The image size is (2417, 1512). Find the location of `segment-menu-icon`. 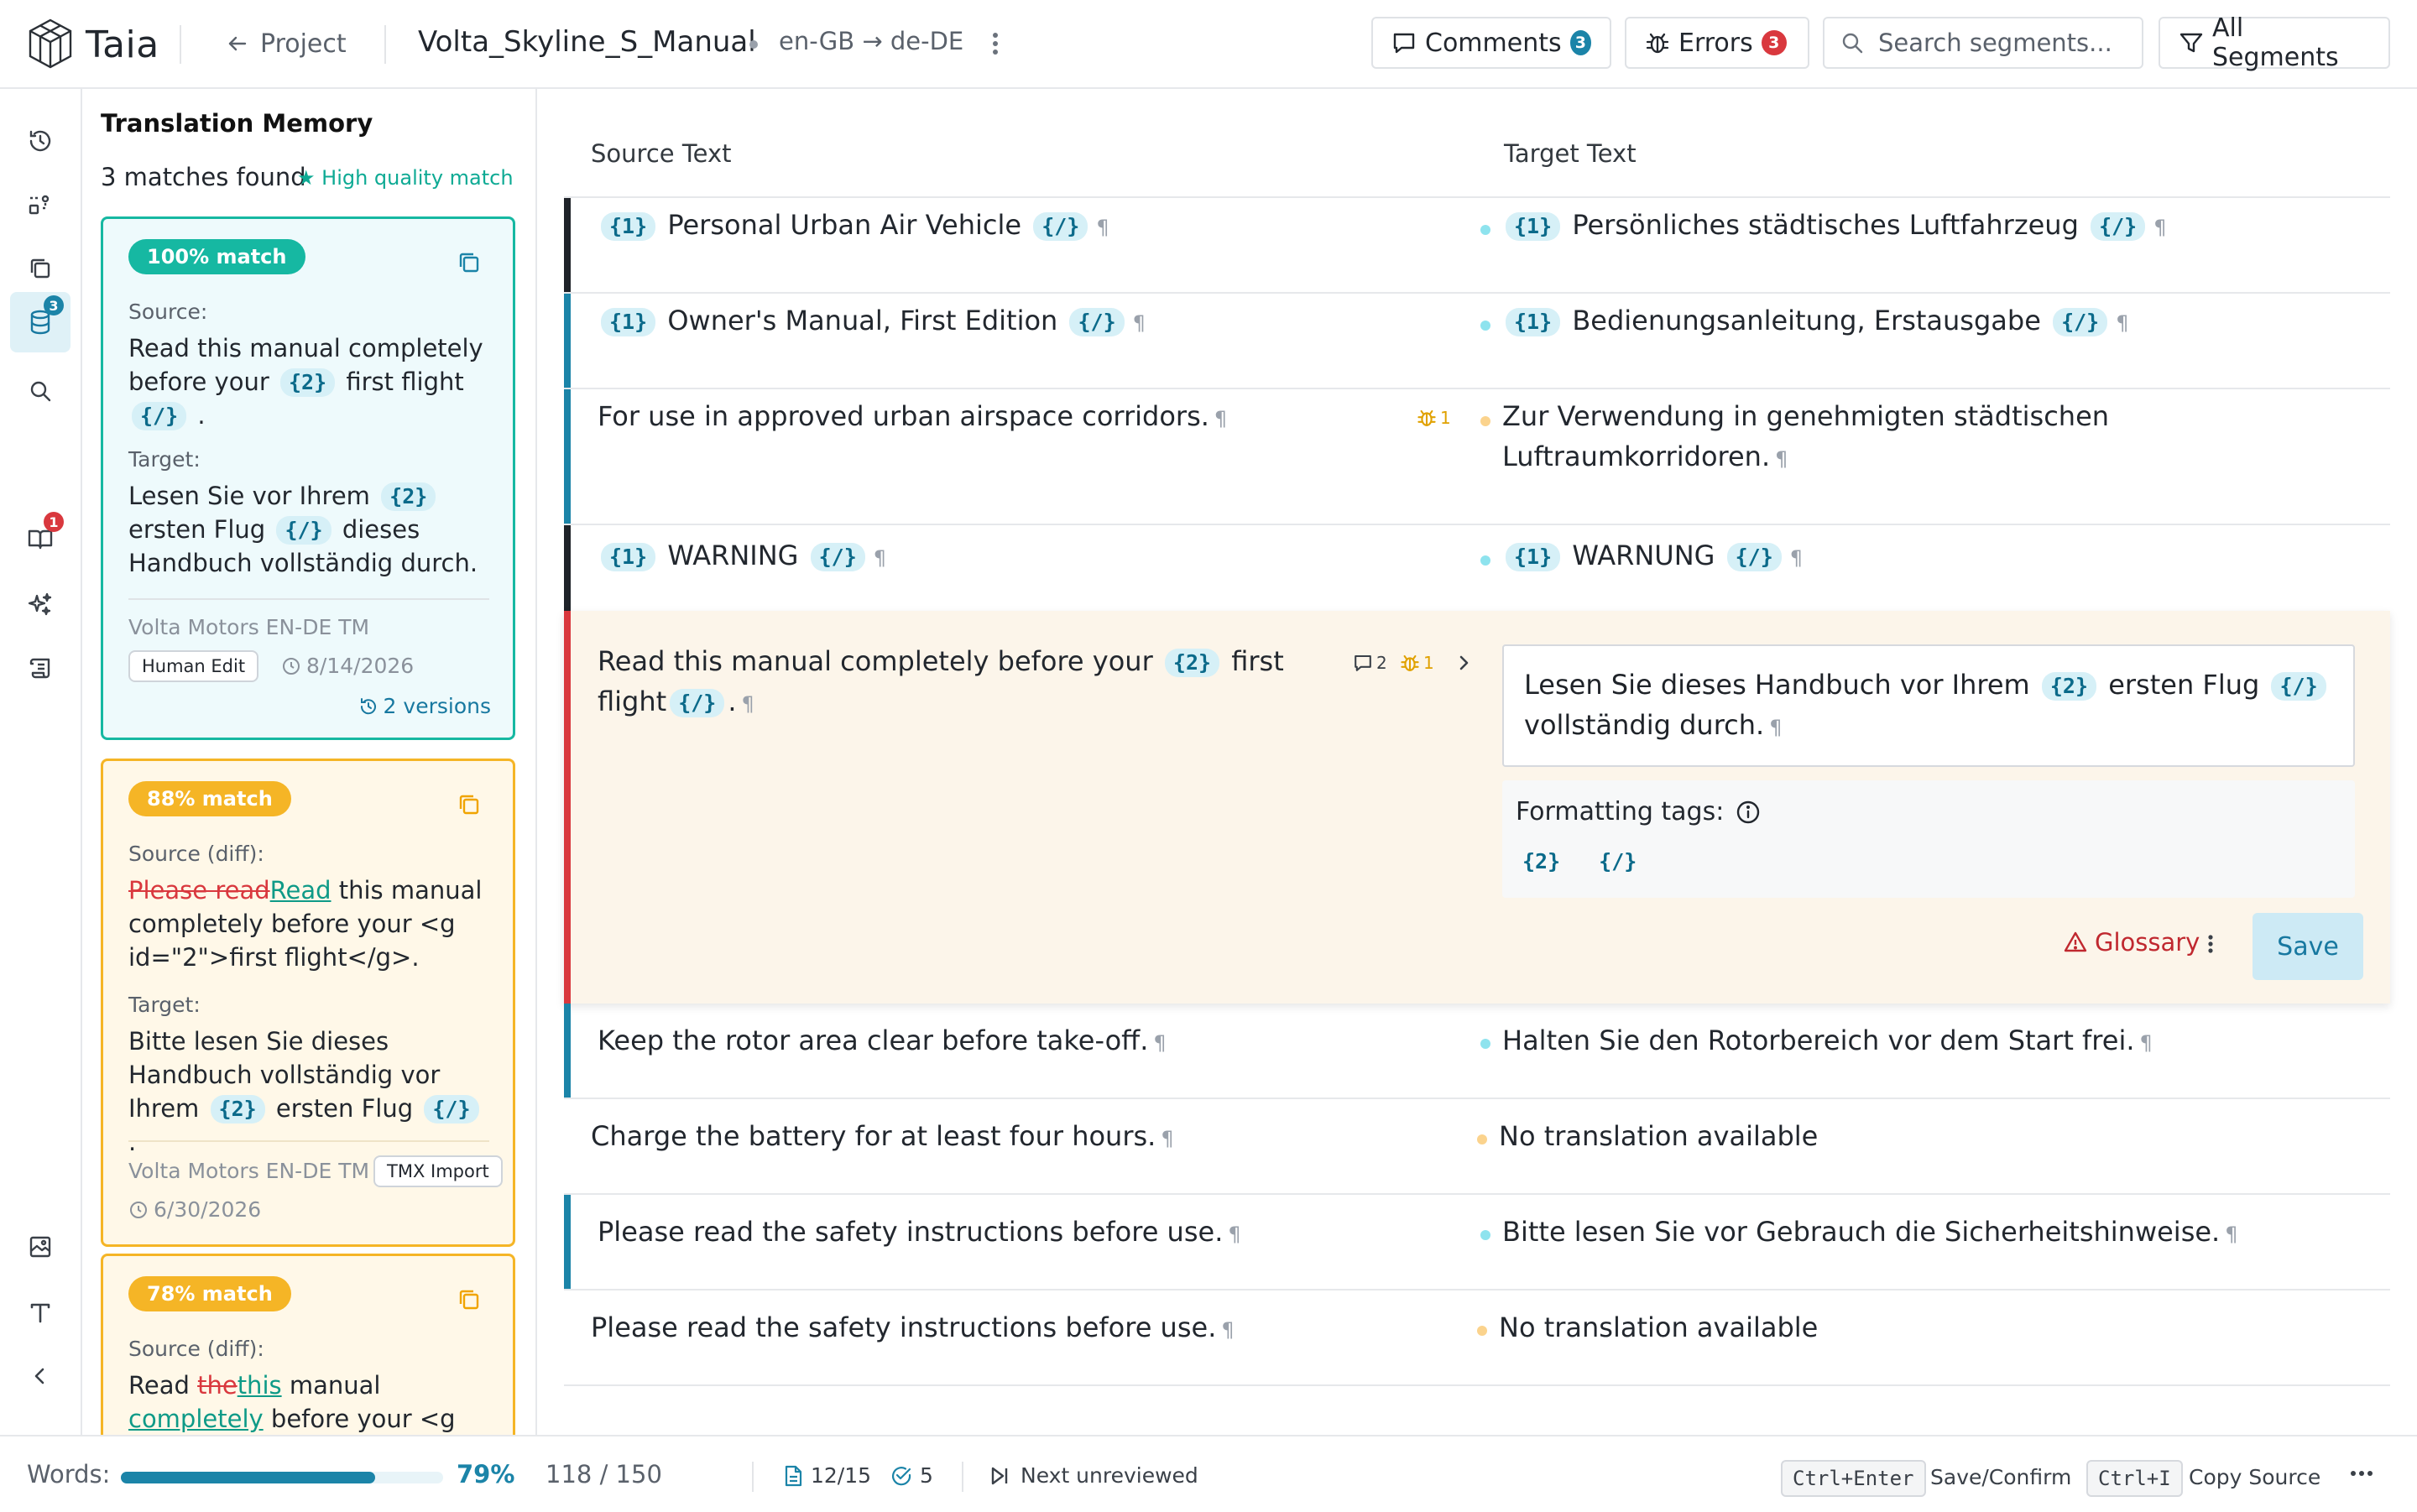

segment-menu-icon is located at coordinates (2210, 944).